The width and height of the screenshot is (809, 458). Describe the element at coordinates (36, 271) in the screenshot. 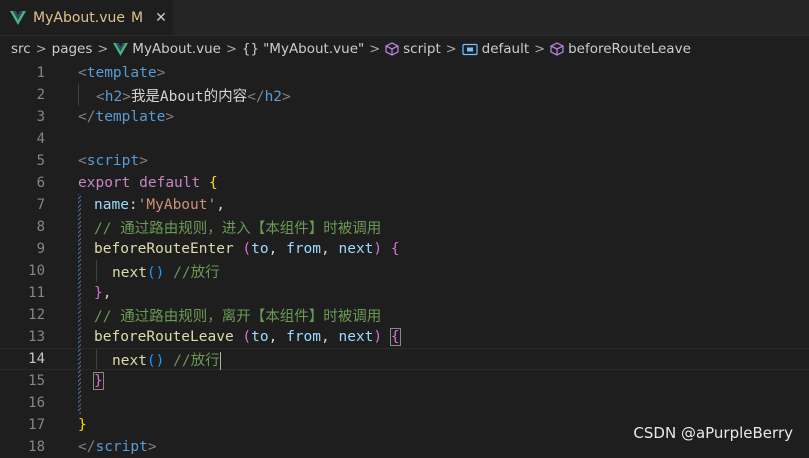

I see `line-number: 10` at that location.